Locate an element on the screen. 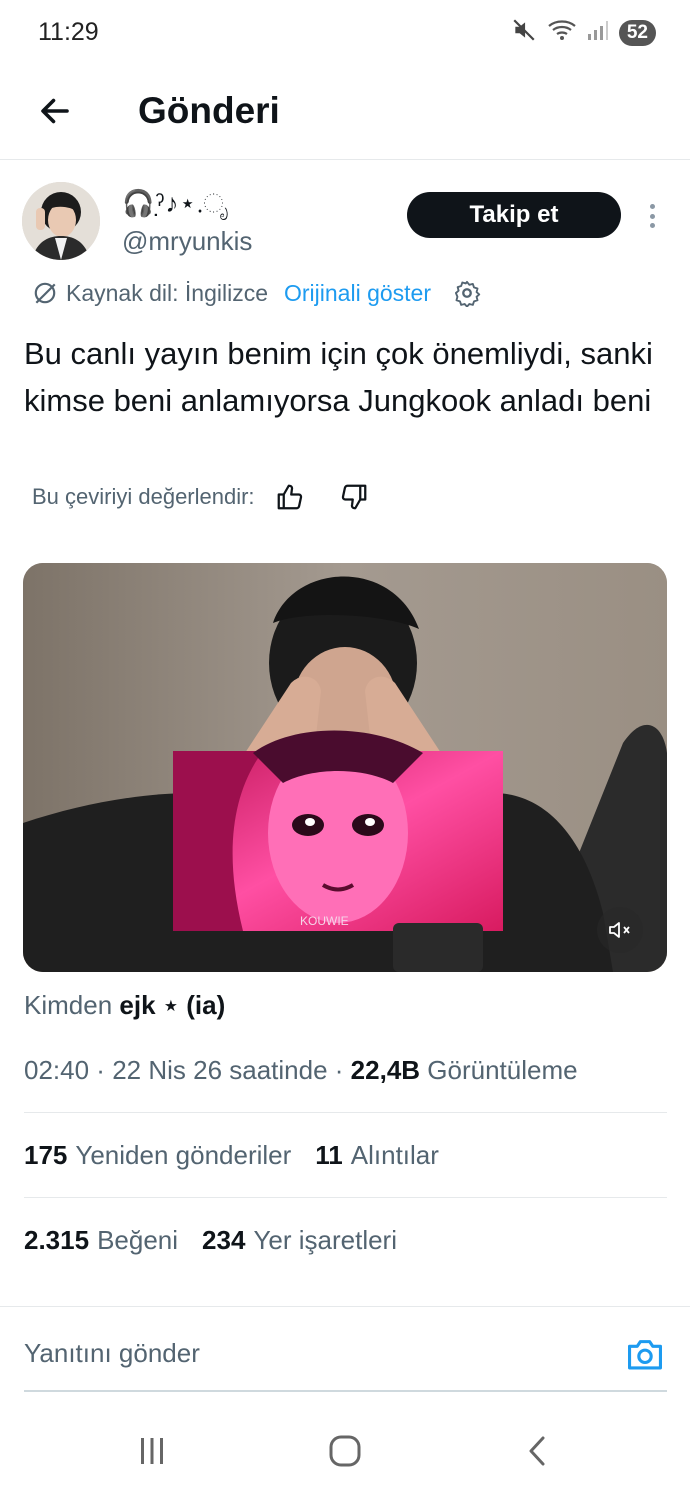  reply-bar: Yanıtını gönder is located at coordinates (345, 1361).